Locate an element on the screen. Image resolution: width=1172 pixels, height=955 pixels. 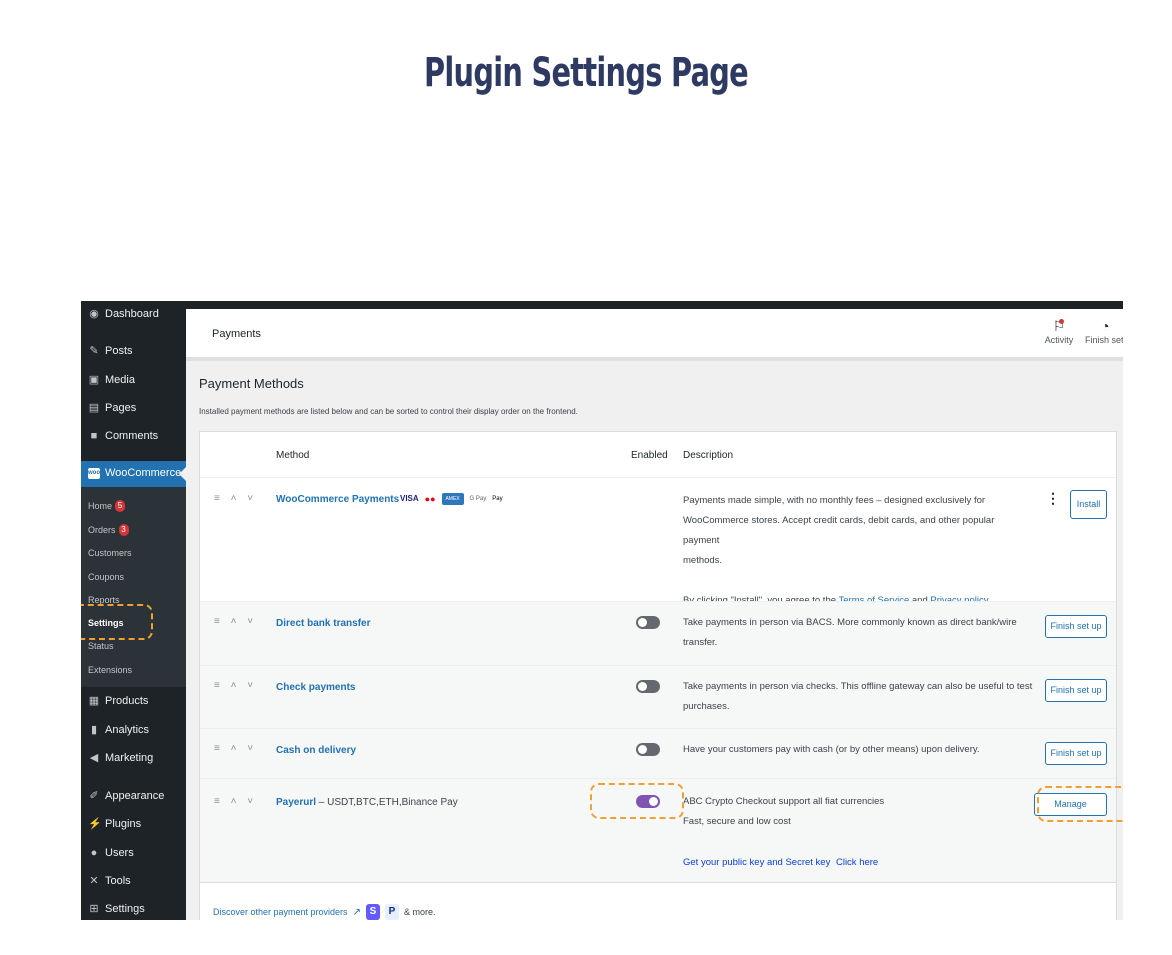
description-line: transfer. is located at coordinates (700, 642).